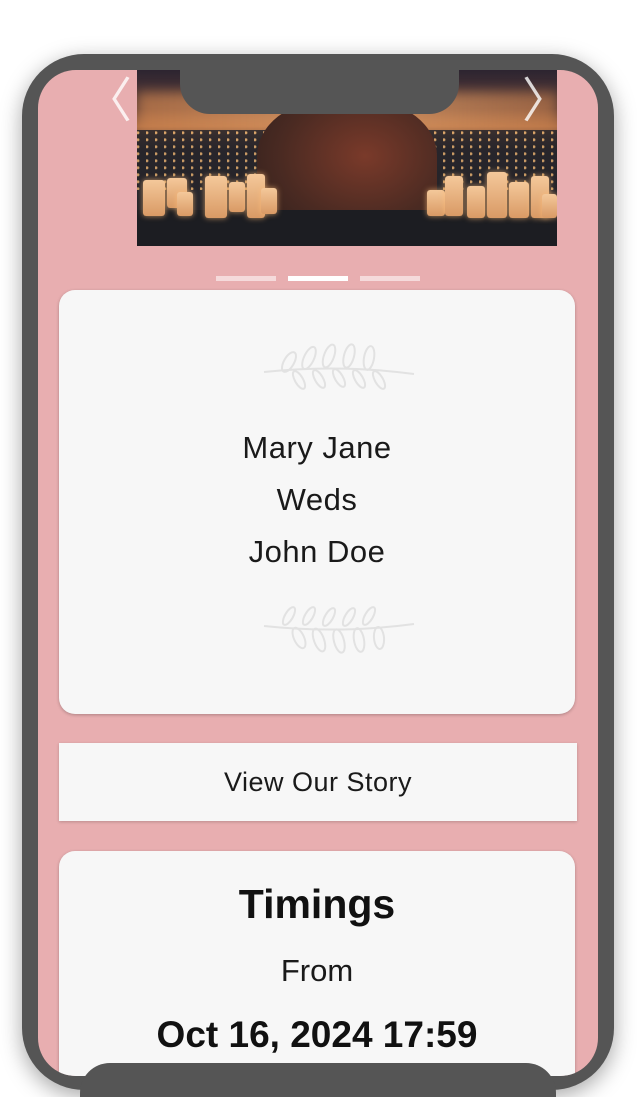 This screenshot has height=1097, width=637. Describe the element at coordinates (318, 782) in the screenshot. I see `view-our-story-button: View Our Story` at that location.